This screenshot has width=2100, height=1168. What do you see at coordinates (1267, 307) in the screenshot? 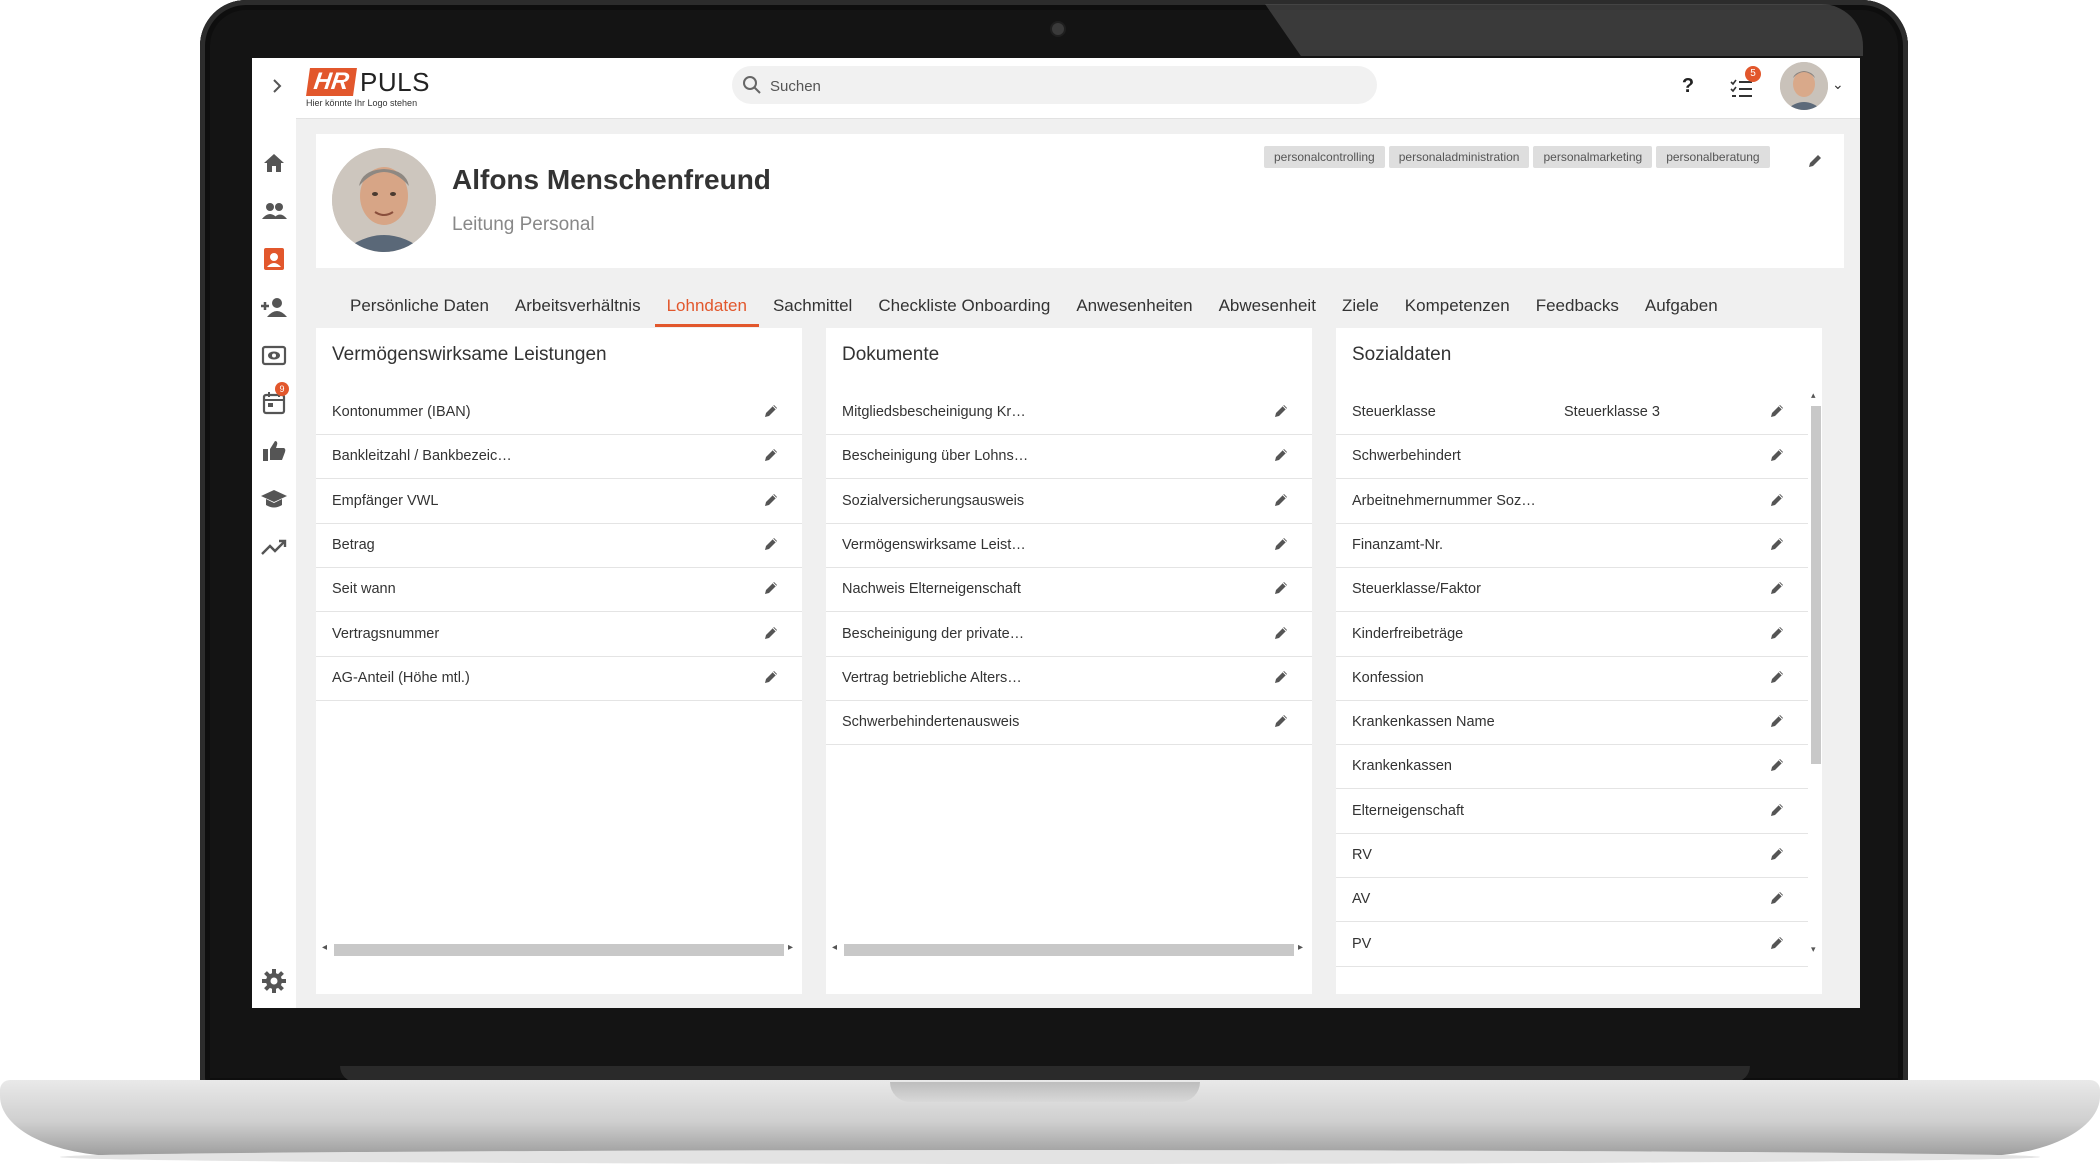
I see `tab-abwesenheit: Abwesenheit` at bounding box center [1267, 307].